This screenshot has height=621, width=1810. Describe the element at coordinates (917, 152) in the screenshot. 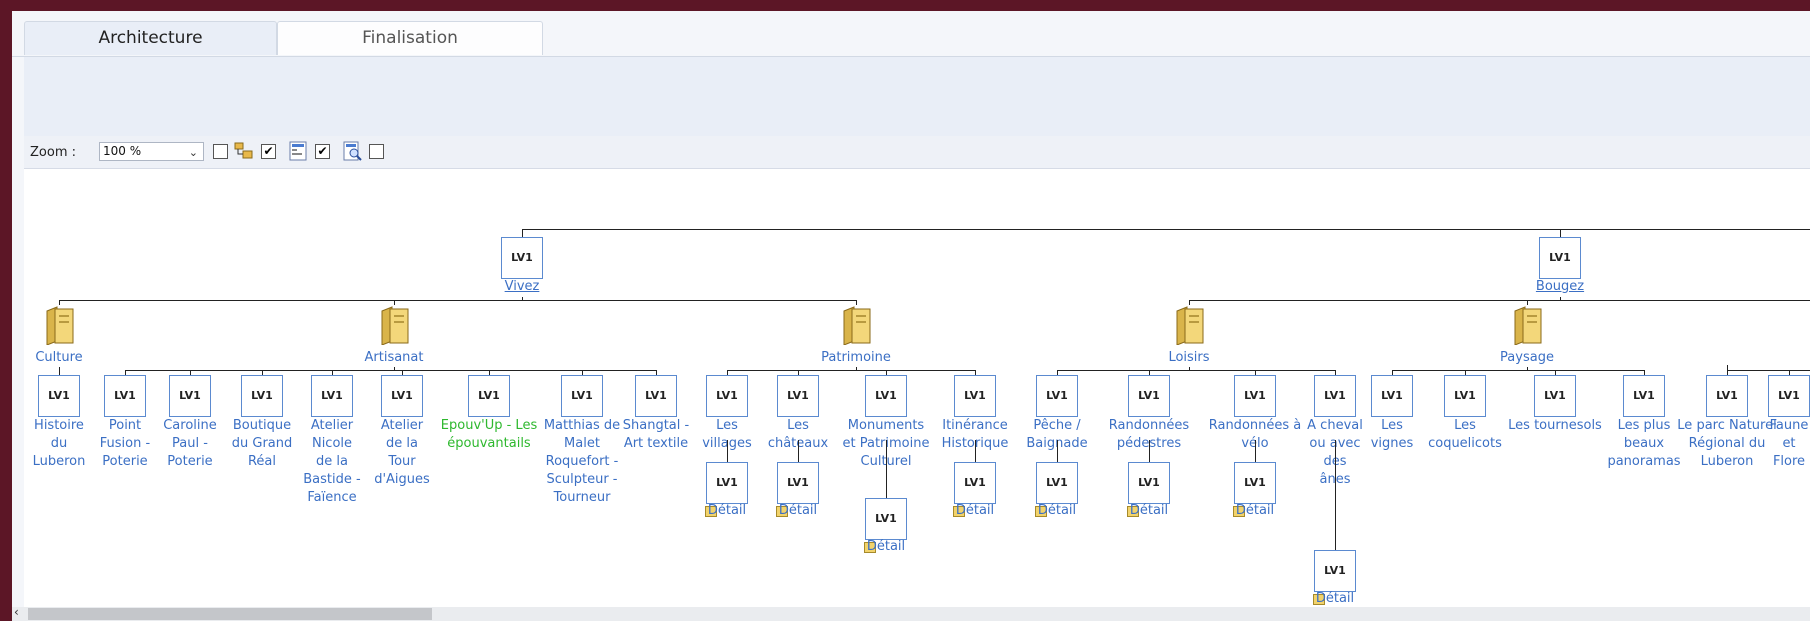

I see `toolbar: Zoom : 100 % ⌄ ✔ ✔` at that location.